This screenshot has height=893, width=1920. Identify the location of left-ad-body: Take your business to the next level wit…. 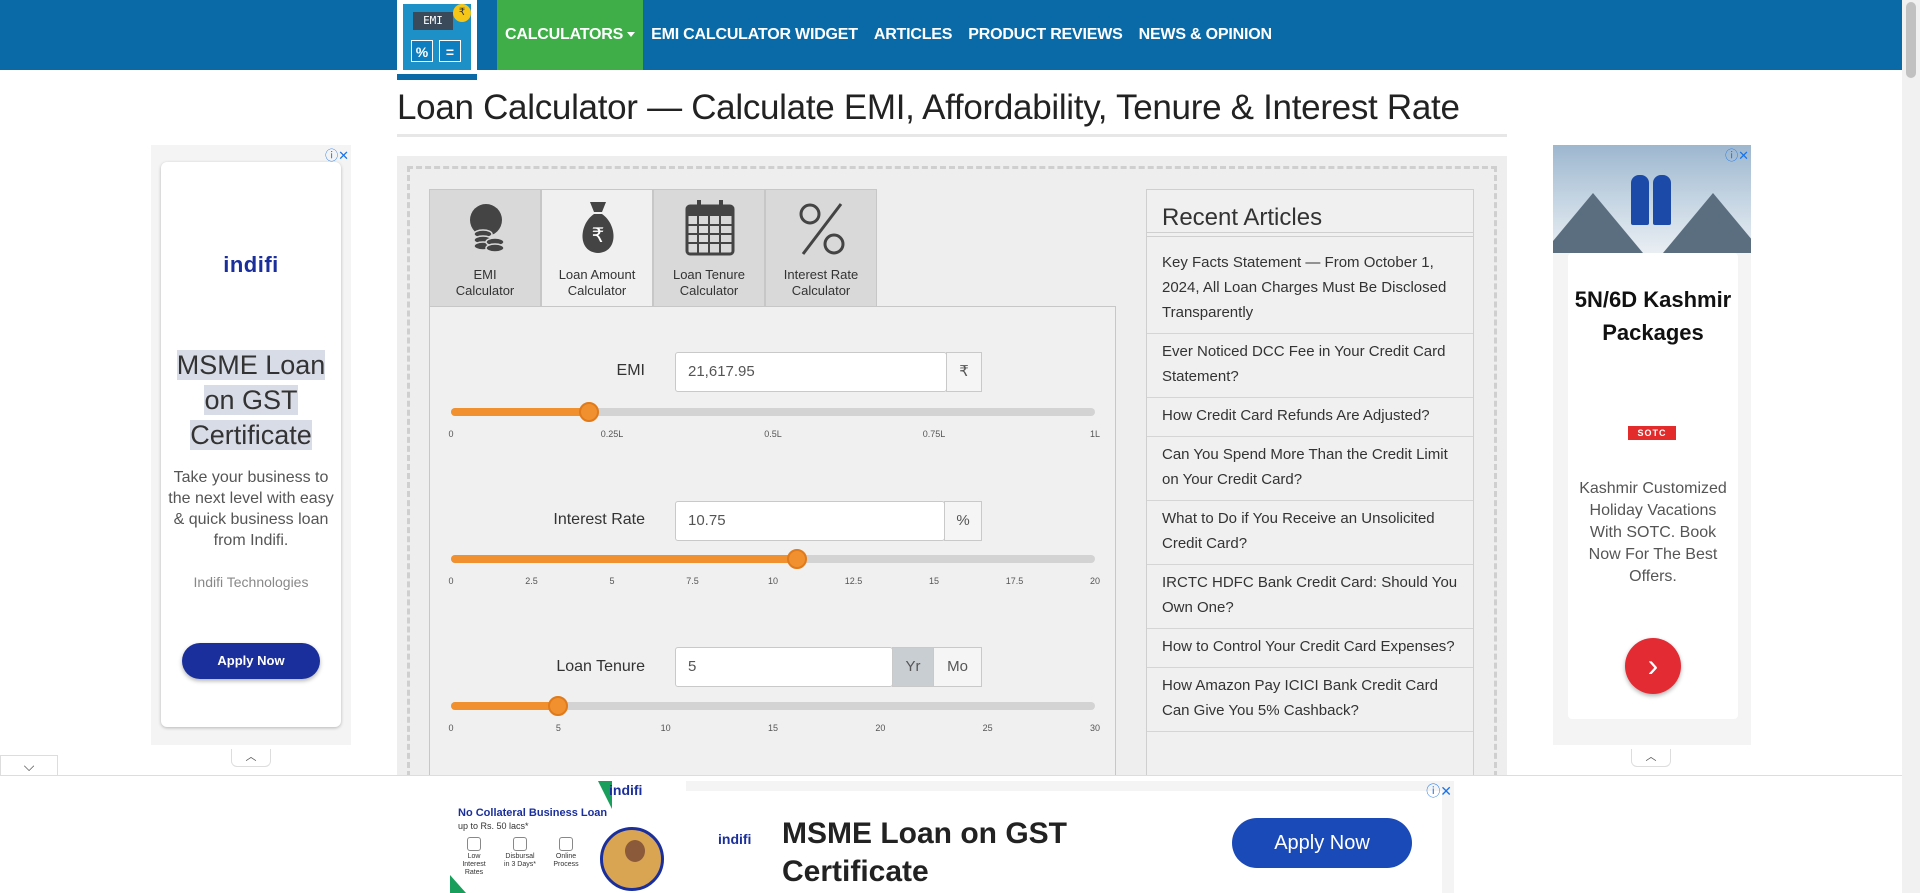
(251, 509).